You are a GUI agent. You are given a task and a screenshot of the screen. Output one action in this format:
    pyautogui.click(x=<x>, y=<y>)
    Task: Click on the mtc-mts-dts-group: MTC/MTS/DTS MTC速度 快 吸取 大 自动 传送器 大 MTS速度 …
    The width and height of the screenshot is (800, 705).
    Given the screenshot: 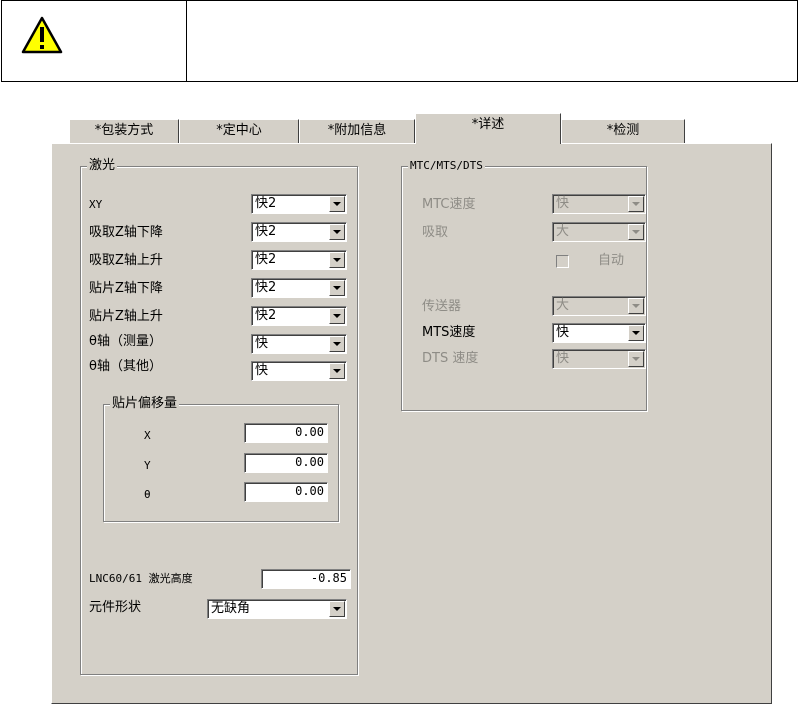 What is the action you would take?
    pyautogui.click(x=524, y=284)
    